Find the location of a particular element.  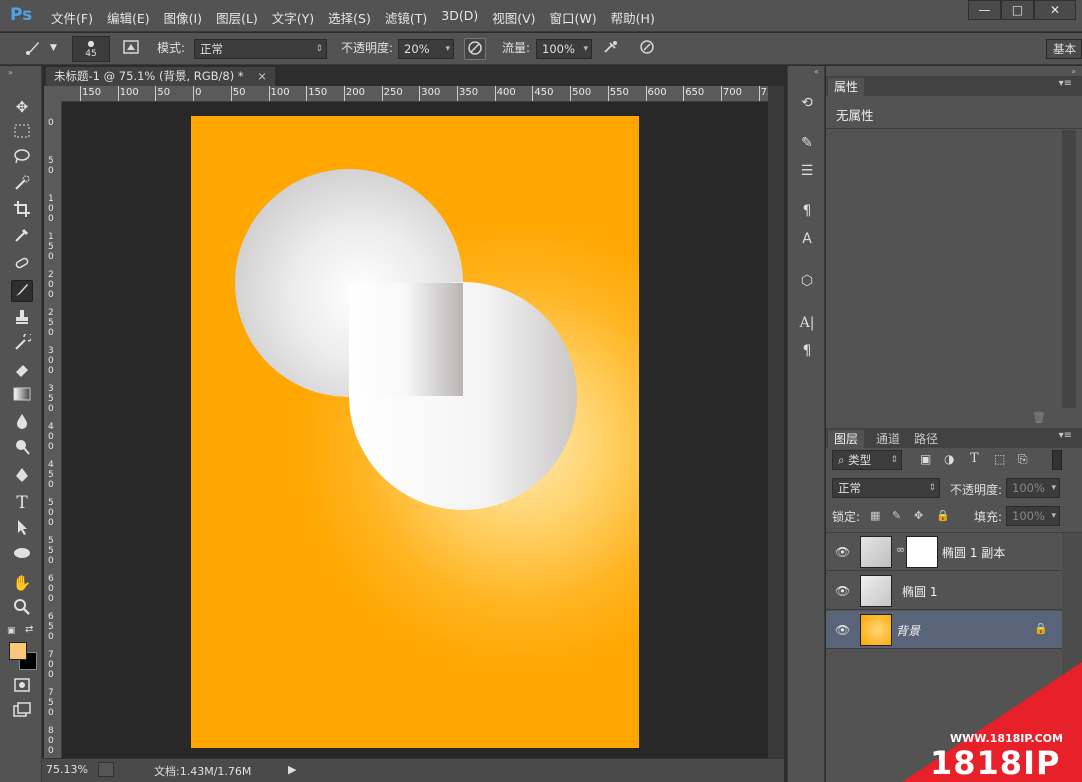

character-styles-icon: A is located at coordinates (807, 239).